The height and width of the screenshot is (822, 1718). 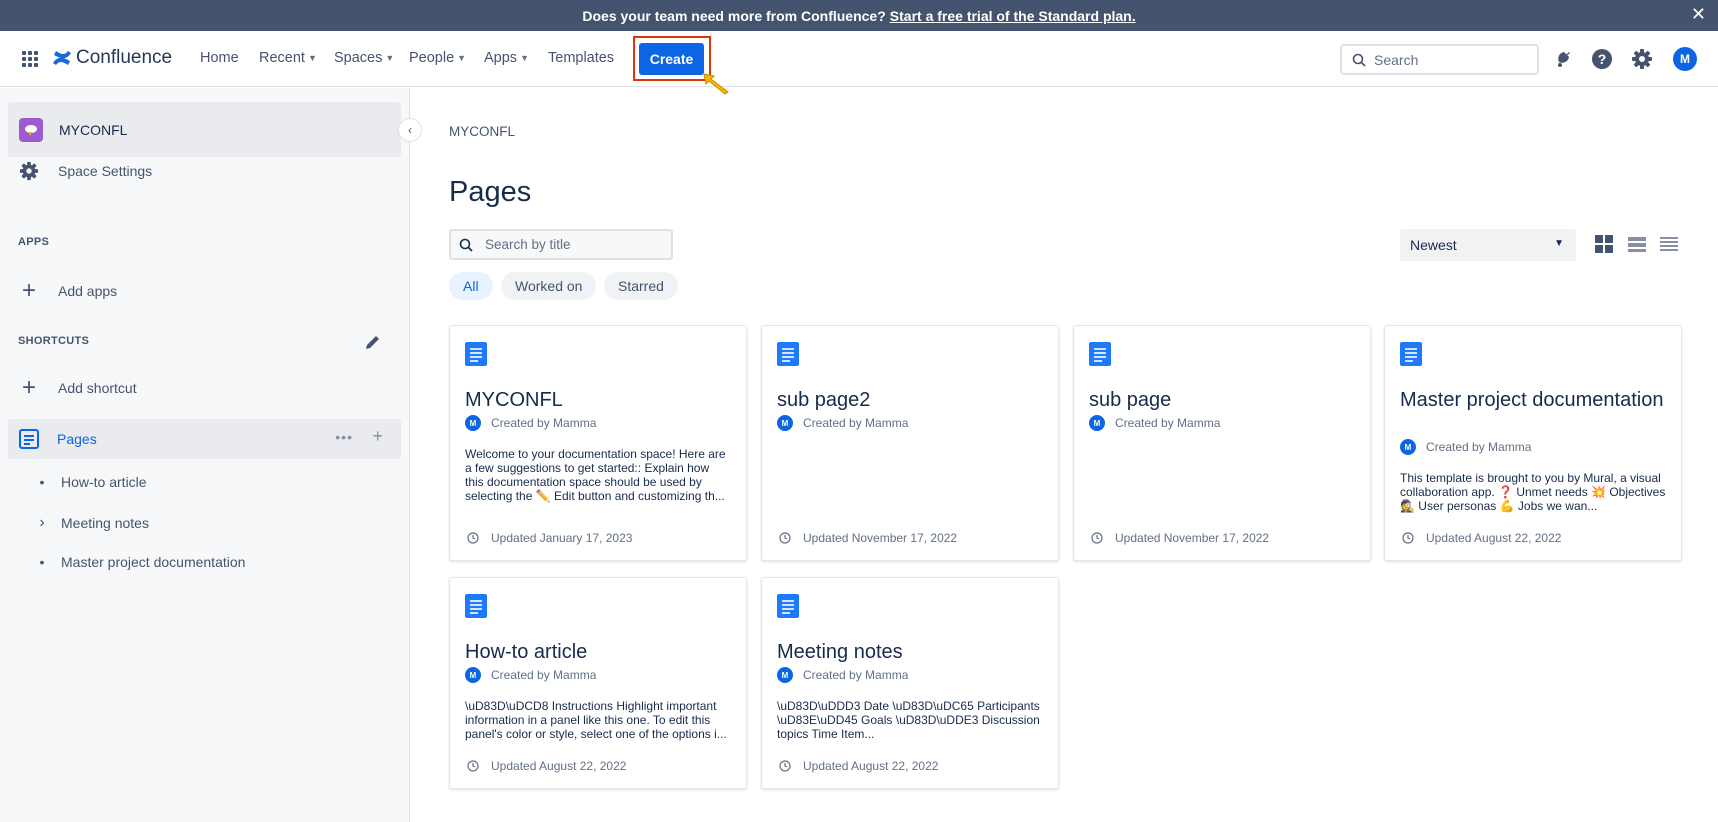 I want to click on search-by-title-input: Search by title, so click(x=561, y=244).